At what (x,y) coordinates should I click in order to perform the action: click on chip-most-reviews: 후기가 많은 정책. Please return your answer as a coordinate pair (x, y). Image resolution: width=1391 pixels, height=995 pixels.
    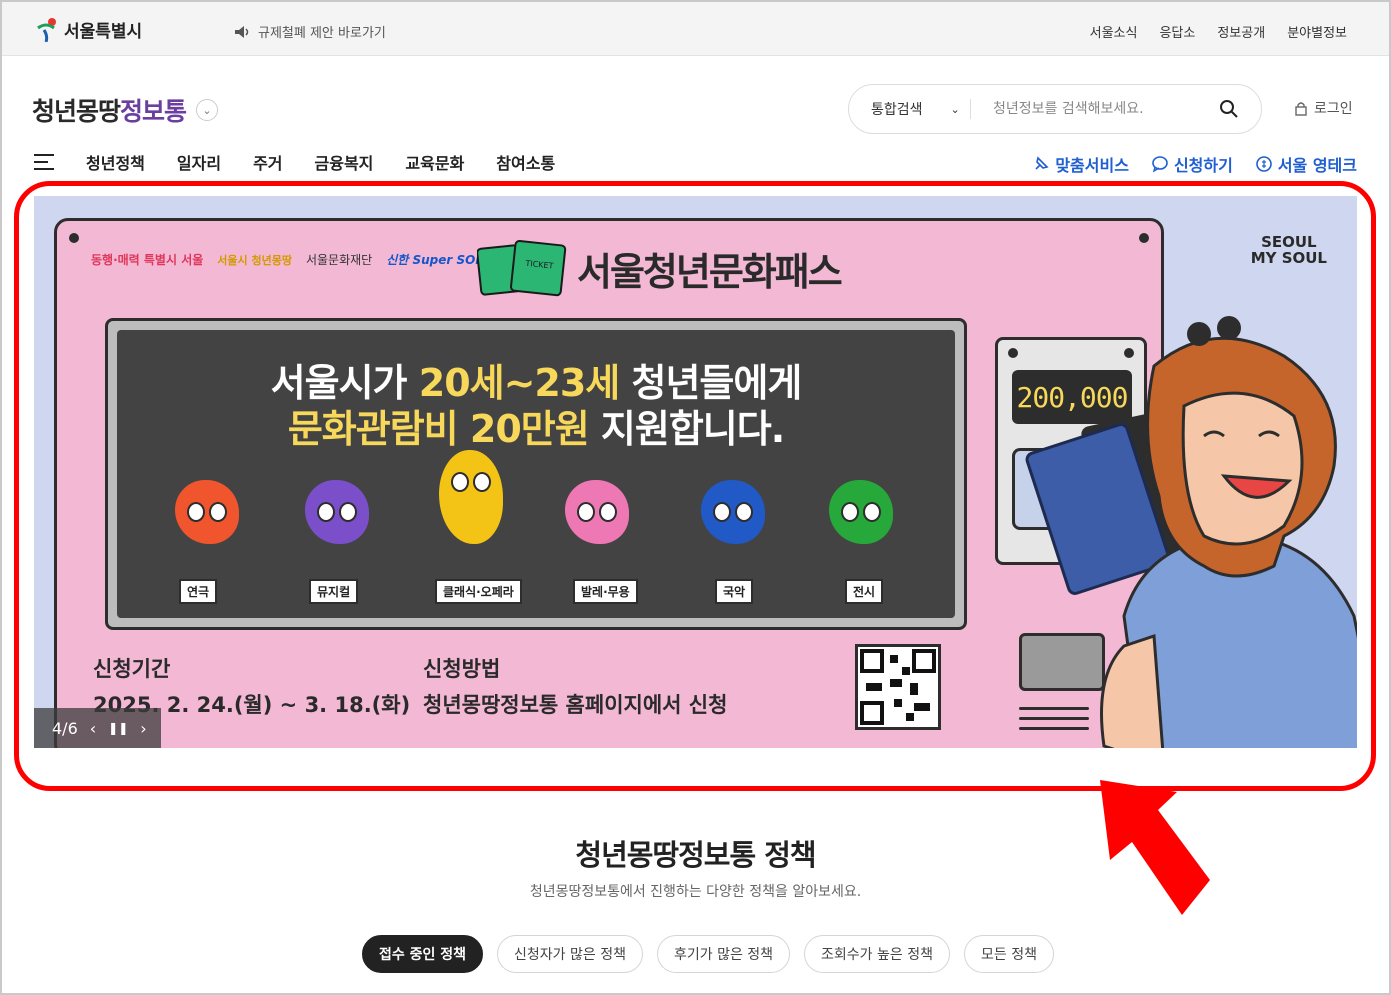
    Looking at the image, I should click on (723, 954).